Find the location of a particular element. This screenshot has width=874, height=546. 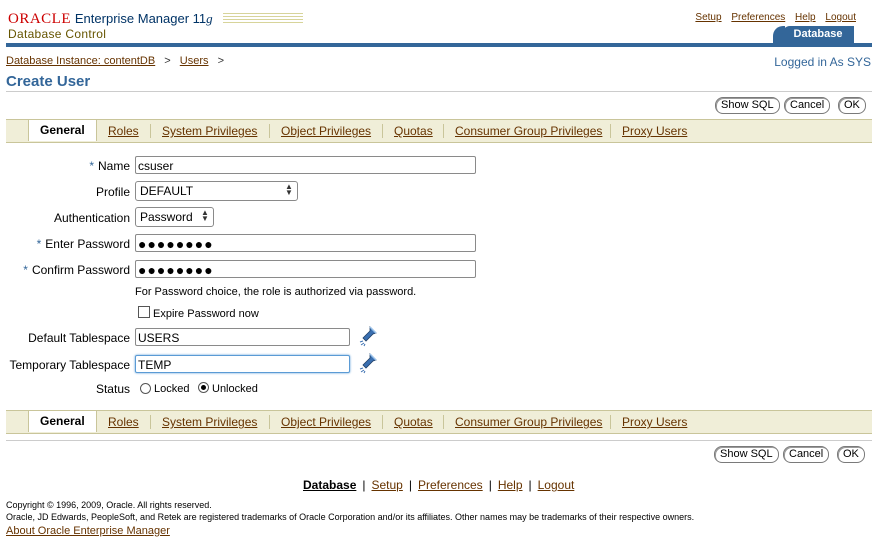

footer-link-preferences: Preferences is located at coordinates (450, 485).